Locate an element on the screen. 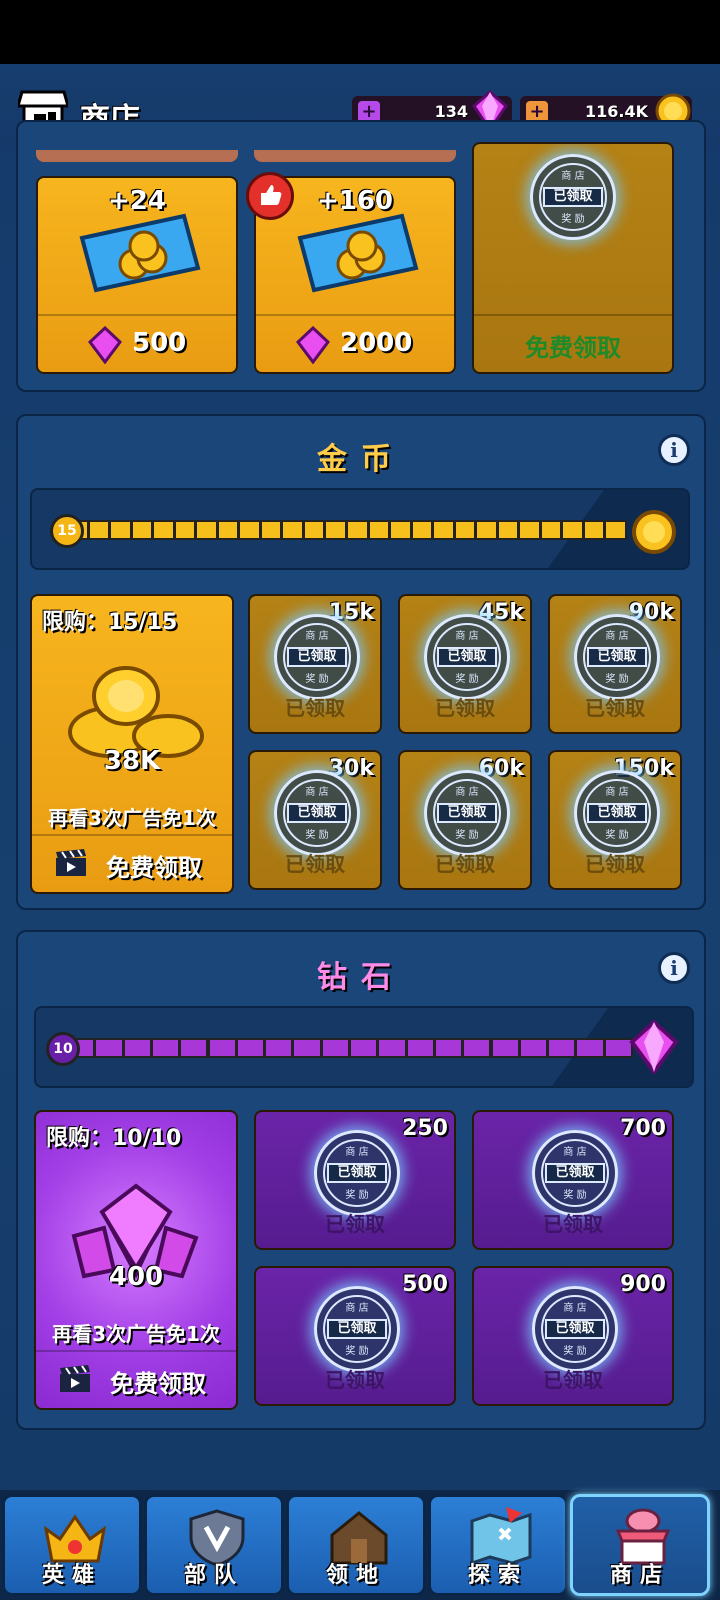  offer-price: 2000 is located at coordinates (376, 343).